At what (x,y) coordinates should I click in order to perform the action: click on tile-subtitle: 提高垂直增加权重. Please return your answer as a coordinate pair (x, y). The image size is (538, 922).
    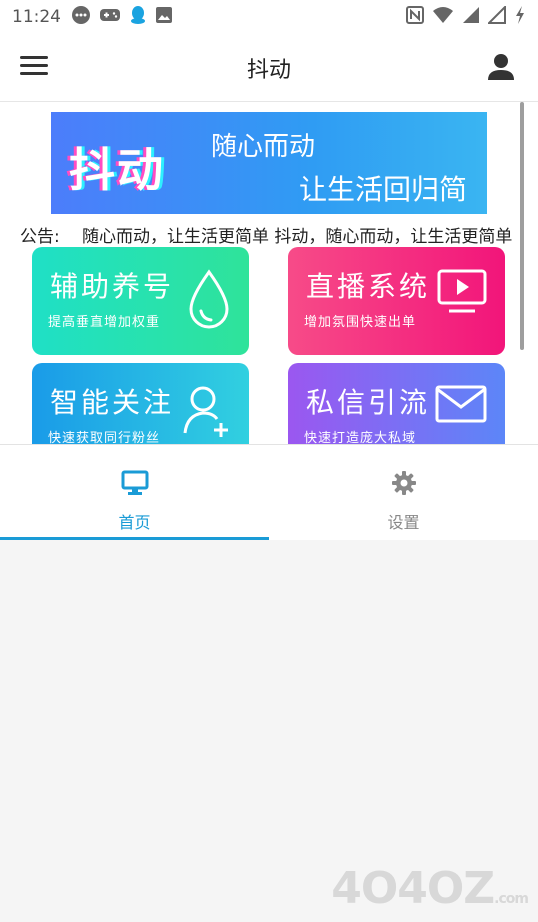
    Looking at the image, I should click on (104, 322).